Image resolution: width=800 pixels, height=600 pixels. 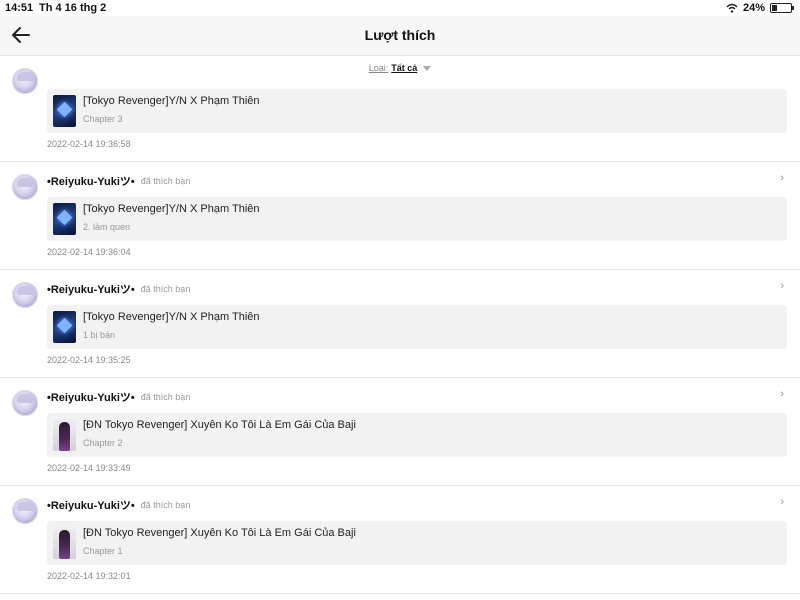 What do you see at coordinates (89, 468) in the screenshot?
I see `timestamp: 2022-02-14 19:33:49` at bounding box center [89, 468].